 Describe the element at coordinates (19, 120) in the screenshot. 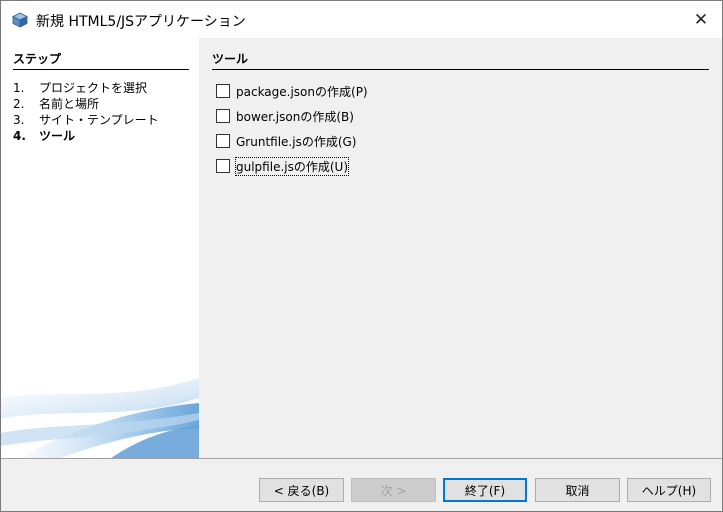

I see `step-number: 3.` at that location.